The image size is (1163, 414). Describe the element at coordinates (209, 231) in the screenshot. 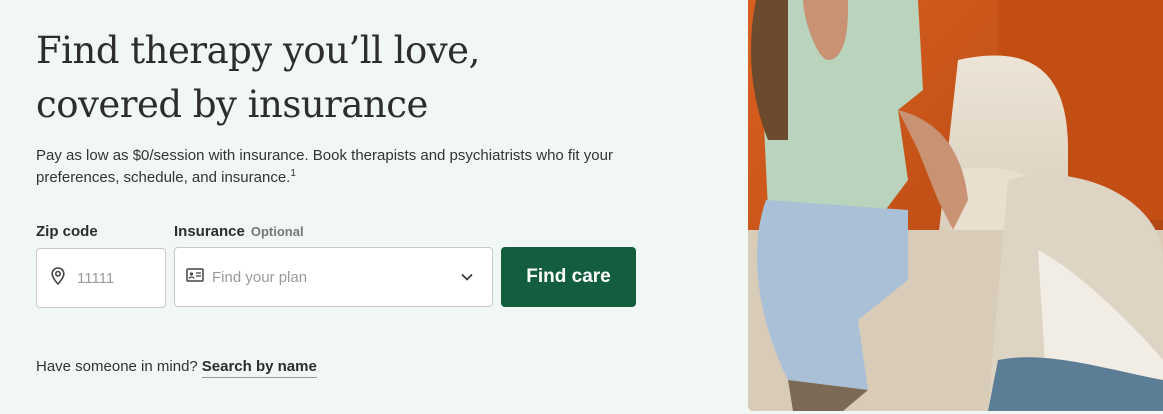

I see `insurance-label-text: Insurance` at that location.